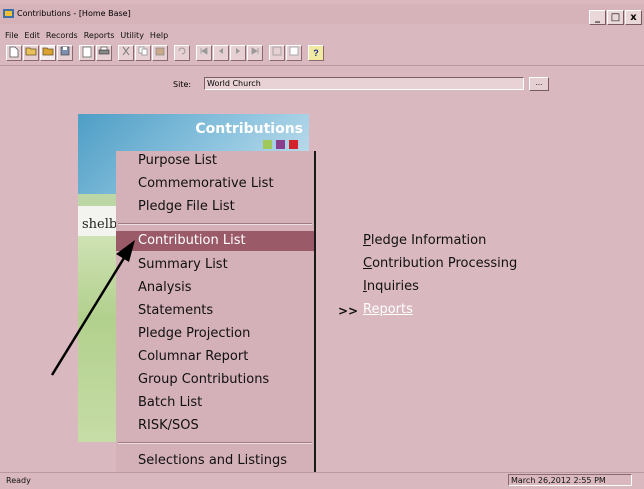 Image resolution: width=644 pixels, height=489 pixels. I want to click on close-button: x, so click(633, 17).